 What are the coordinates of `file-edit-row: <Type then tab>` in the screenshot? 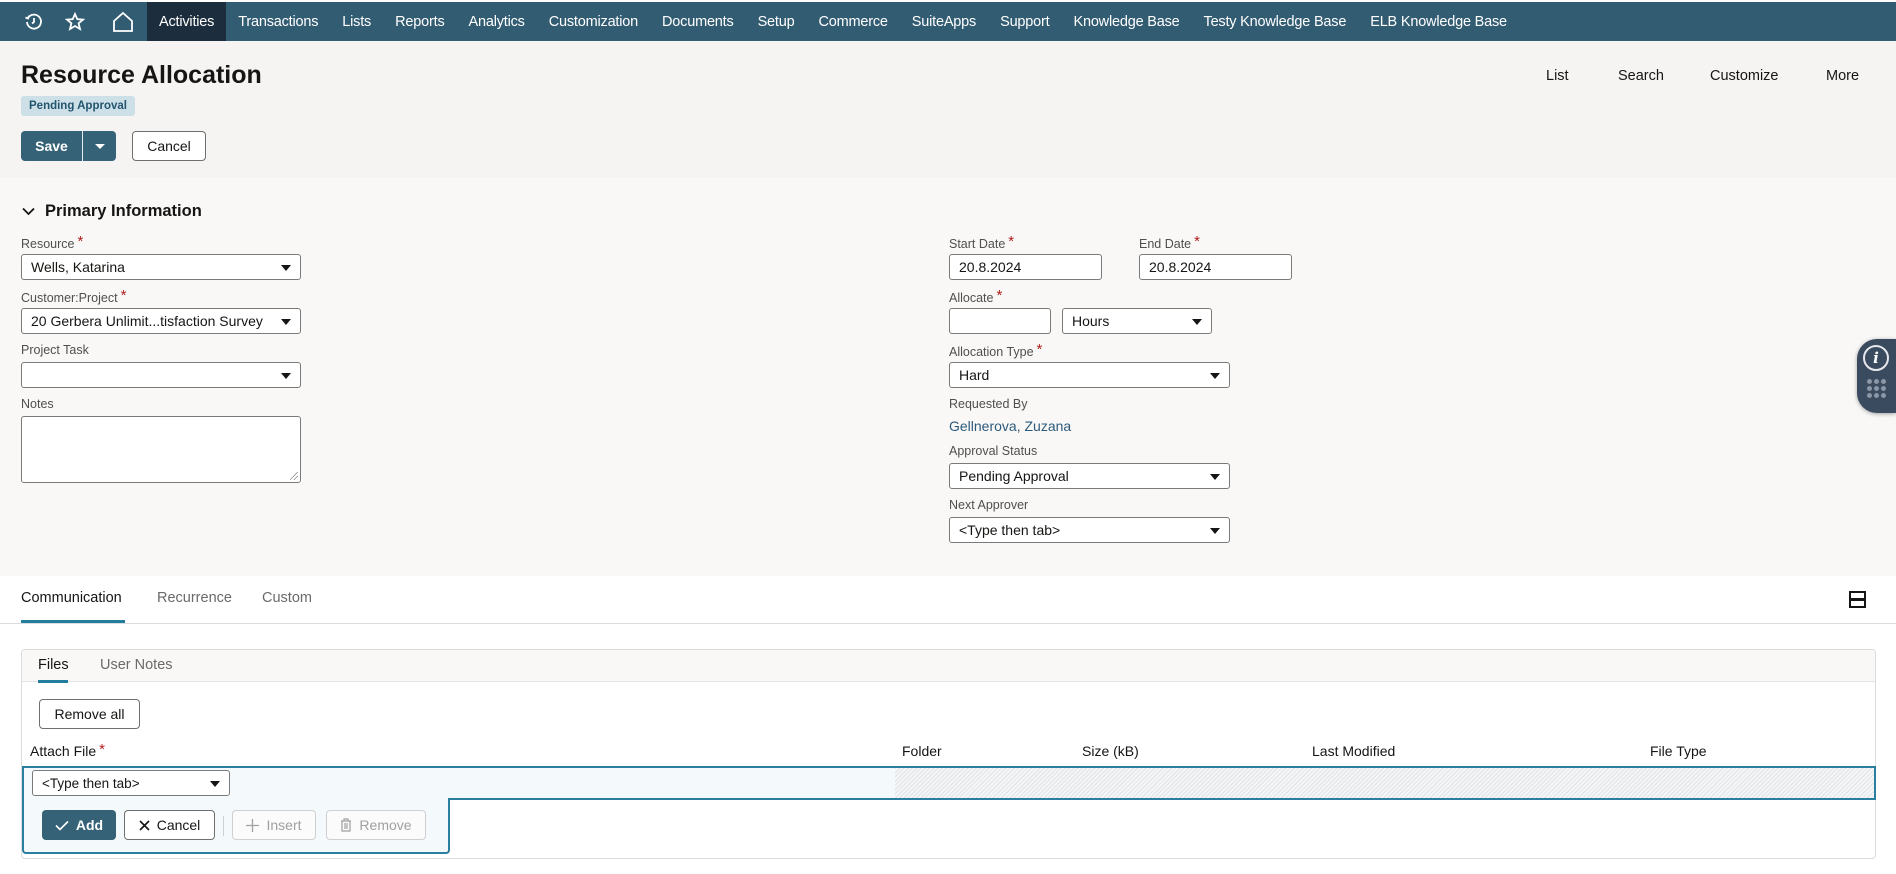 It's located at (949, 783).